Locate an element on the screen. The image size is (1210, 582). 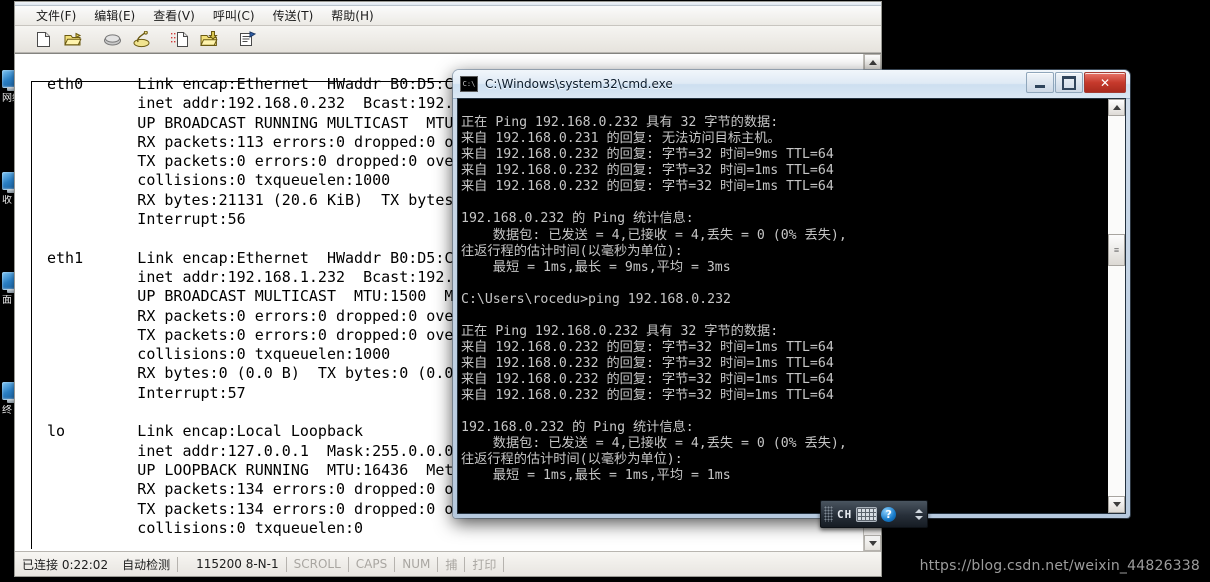
status-caps: CAPS is located at coordinates (371, 564).